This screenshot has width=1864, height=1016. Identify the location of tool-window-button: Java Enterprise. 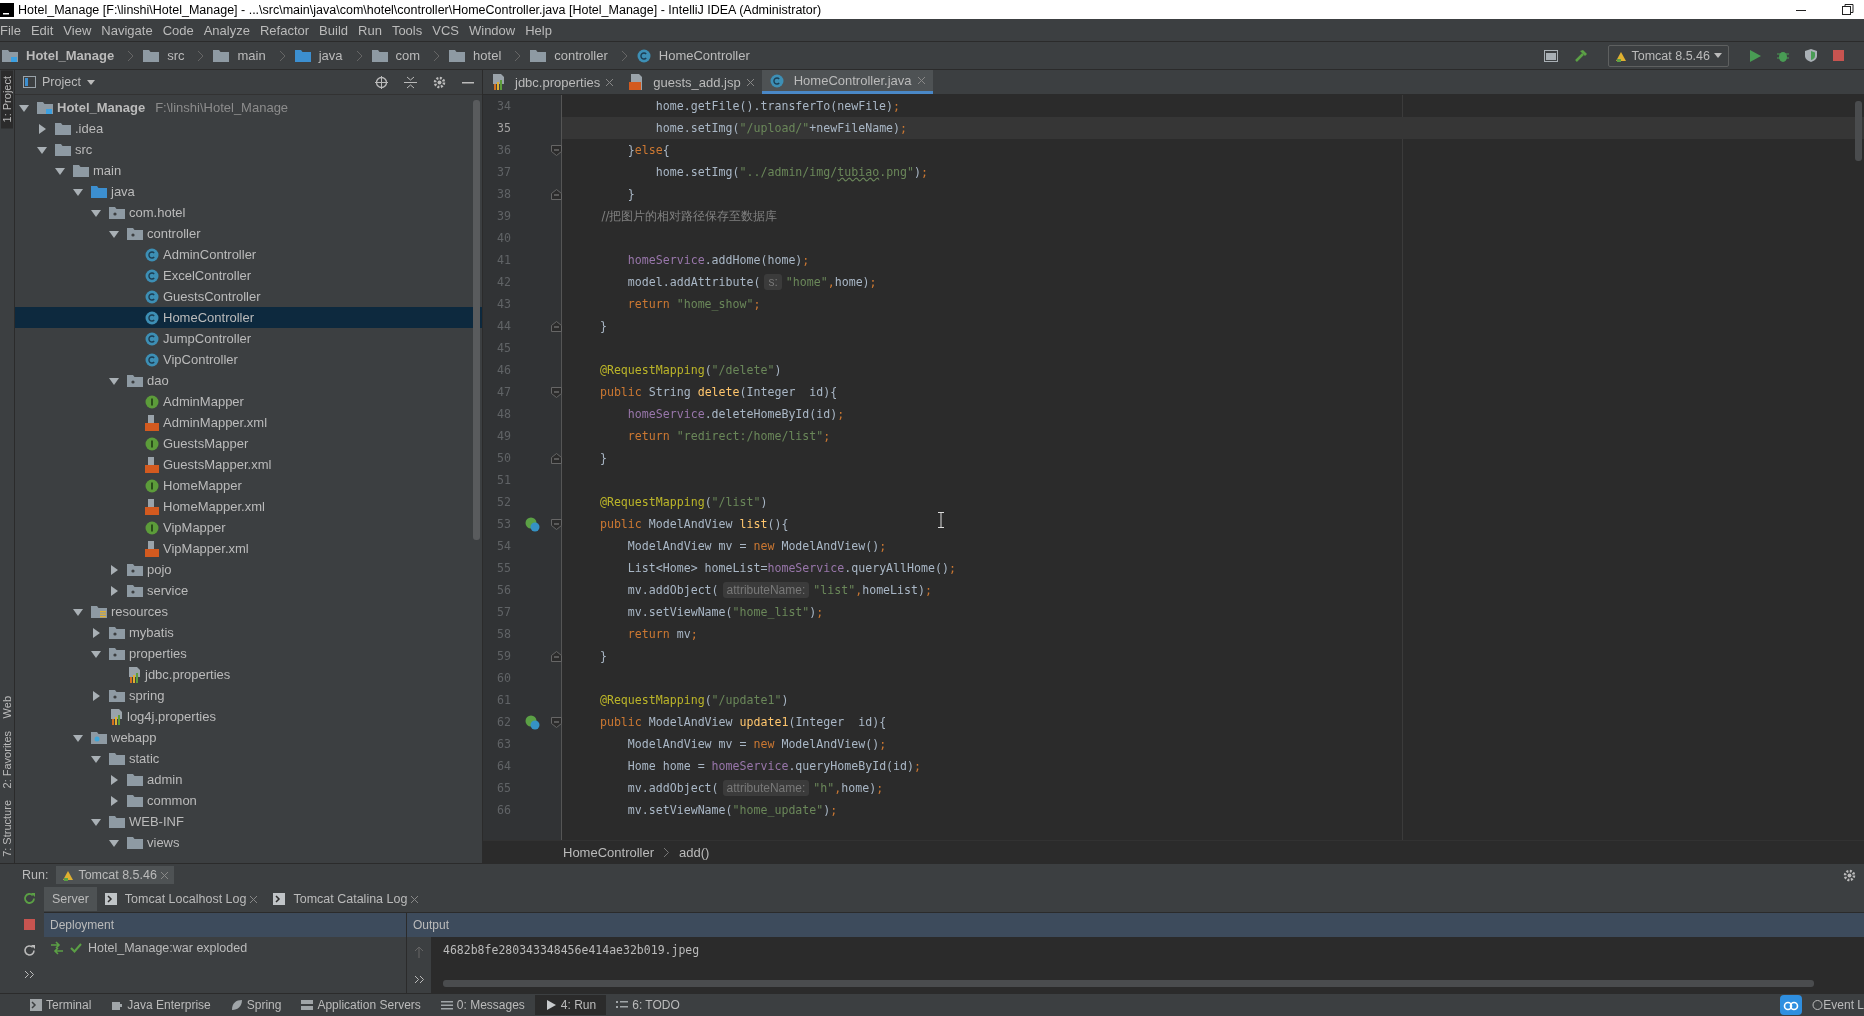
(161, 1005).